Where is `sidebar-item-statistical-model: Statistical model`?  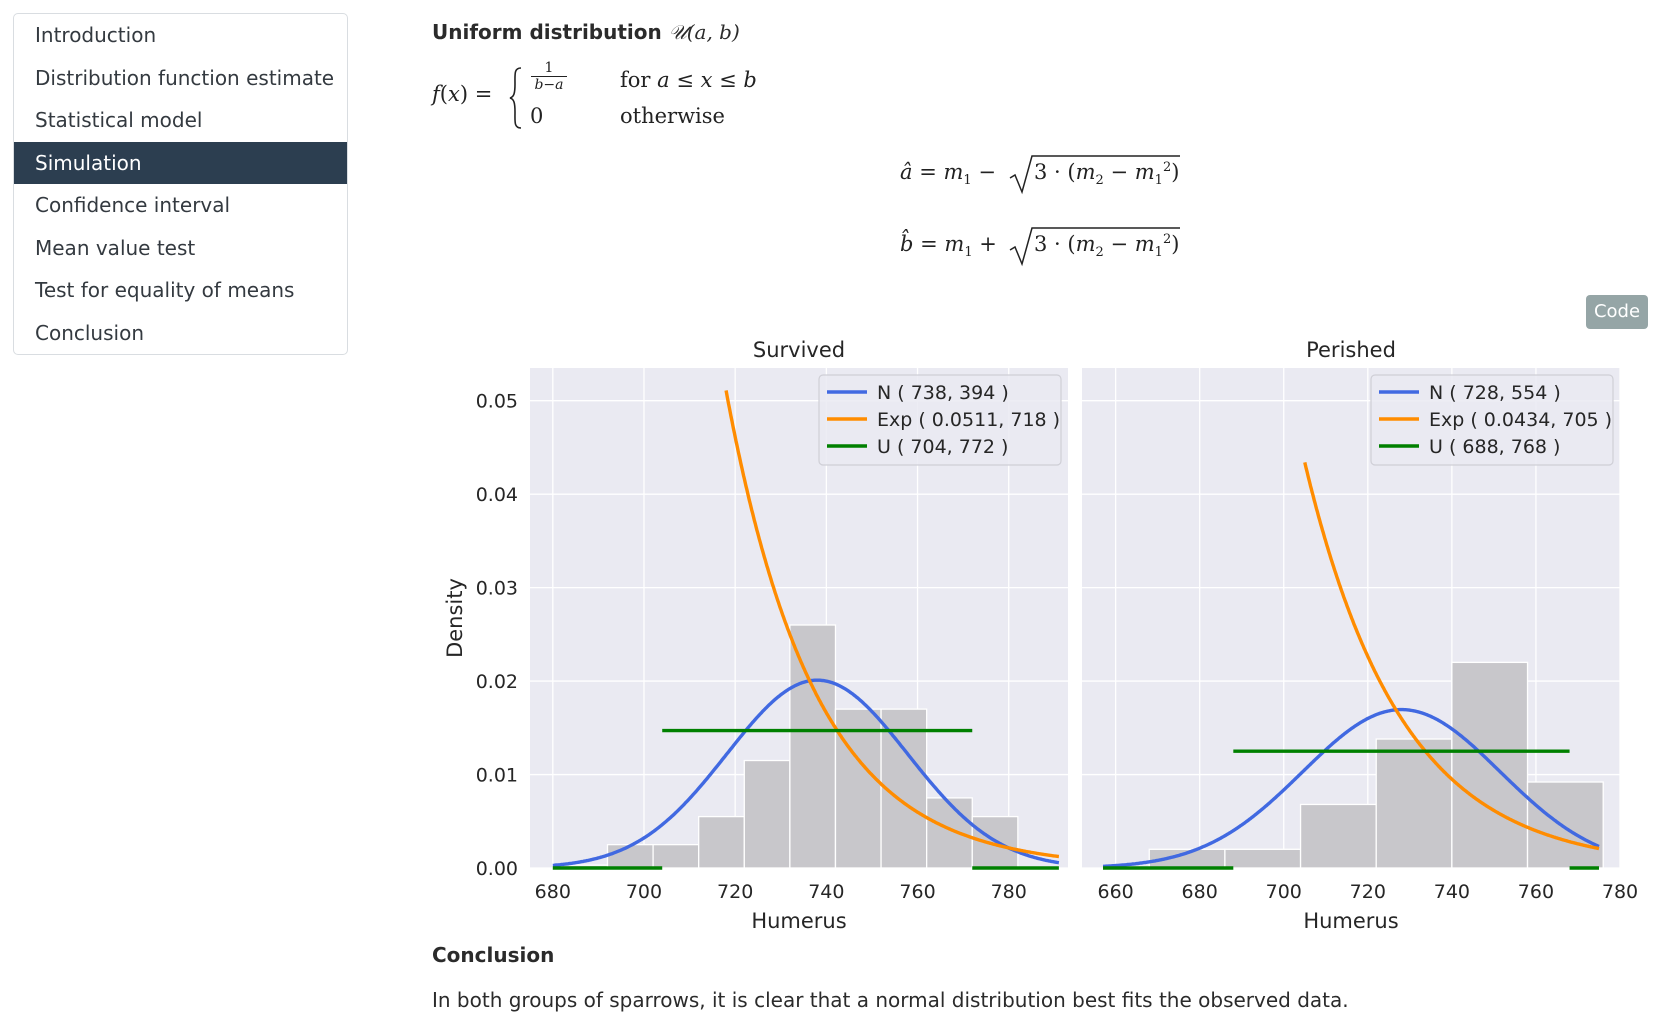 sidebar-item-statistical-model: Statistical model is located at coordinates (180, 120).